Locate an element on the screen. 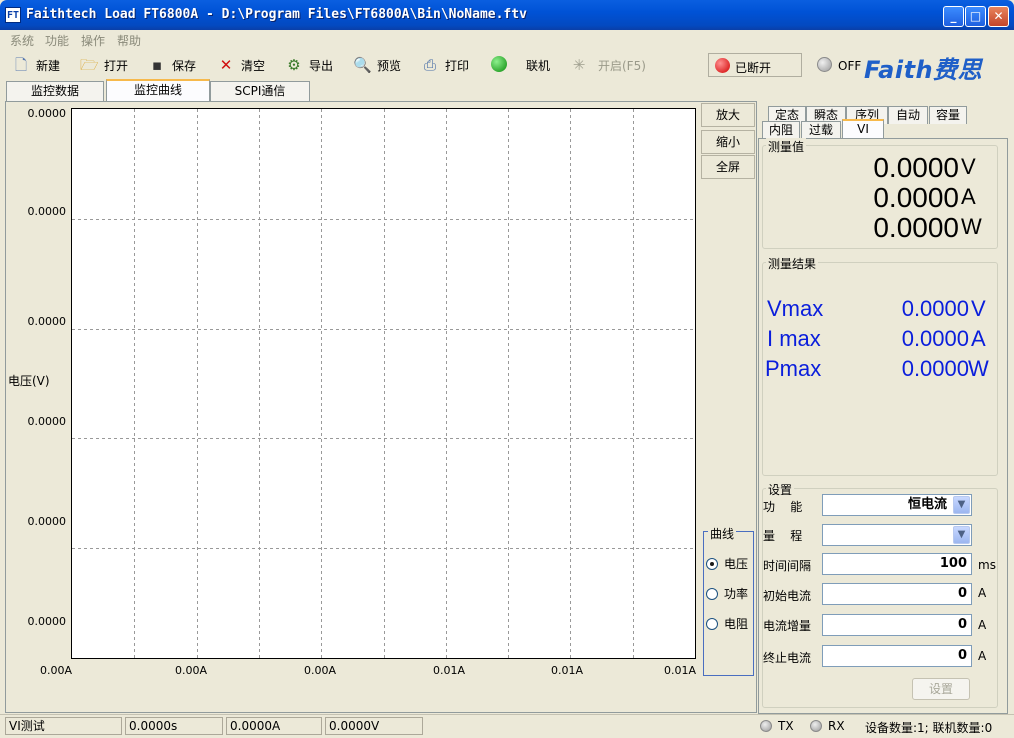  curve-option-resistance: 电阻 is located at coordinates (727, 623).